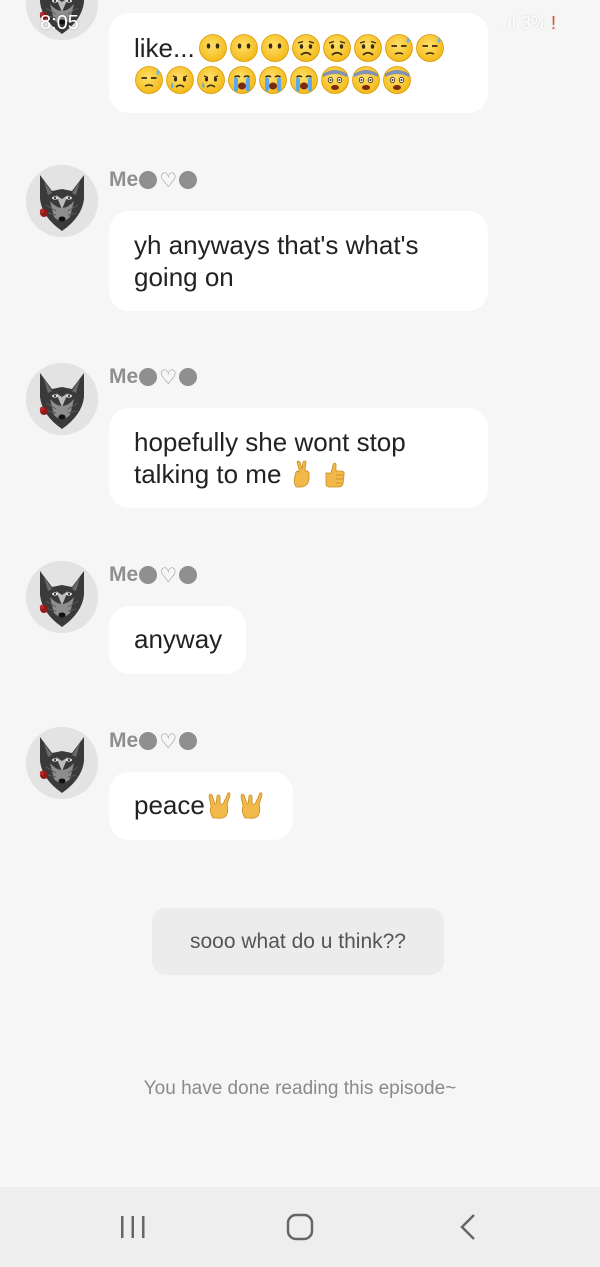  What do you see at coordinates (169, 805) in the screenshot?
I see `message-text: peace` at bounding box center [169, 805].